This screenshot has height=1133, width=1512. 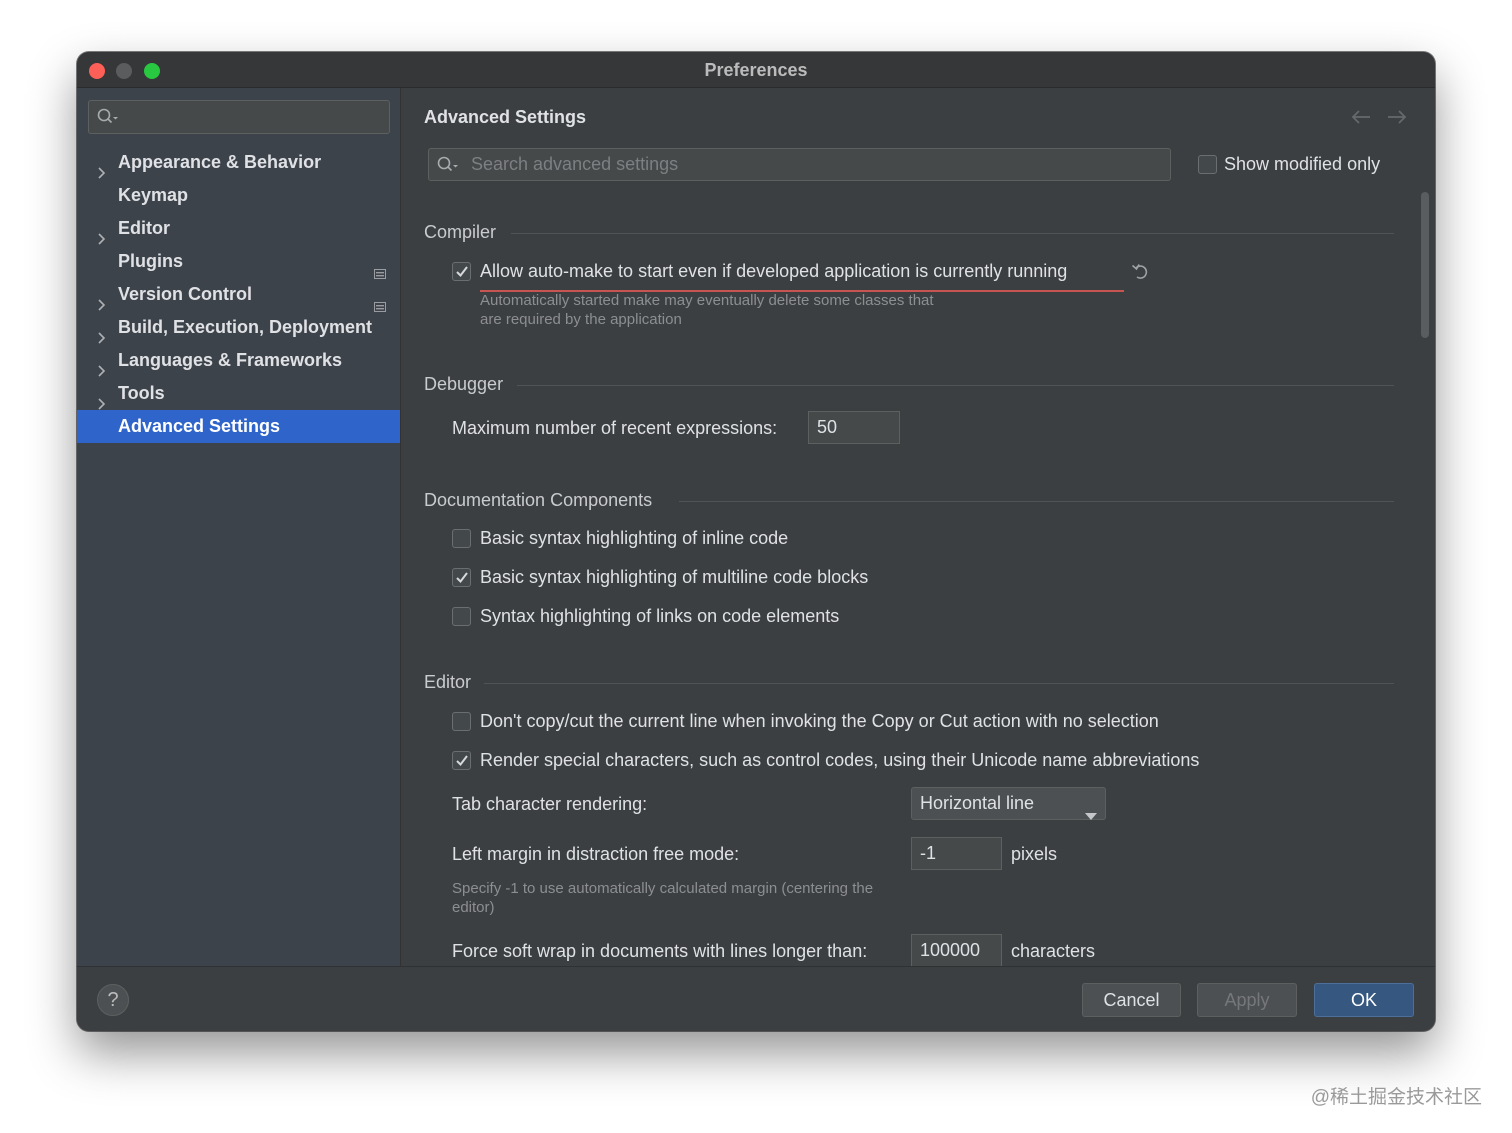 What do you see at coordinates (538, 500) in the screenshot?
I see `section-title-documentation: Documentation Components` at bounding box center [538, 500].